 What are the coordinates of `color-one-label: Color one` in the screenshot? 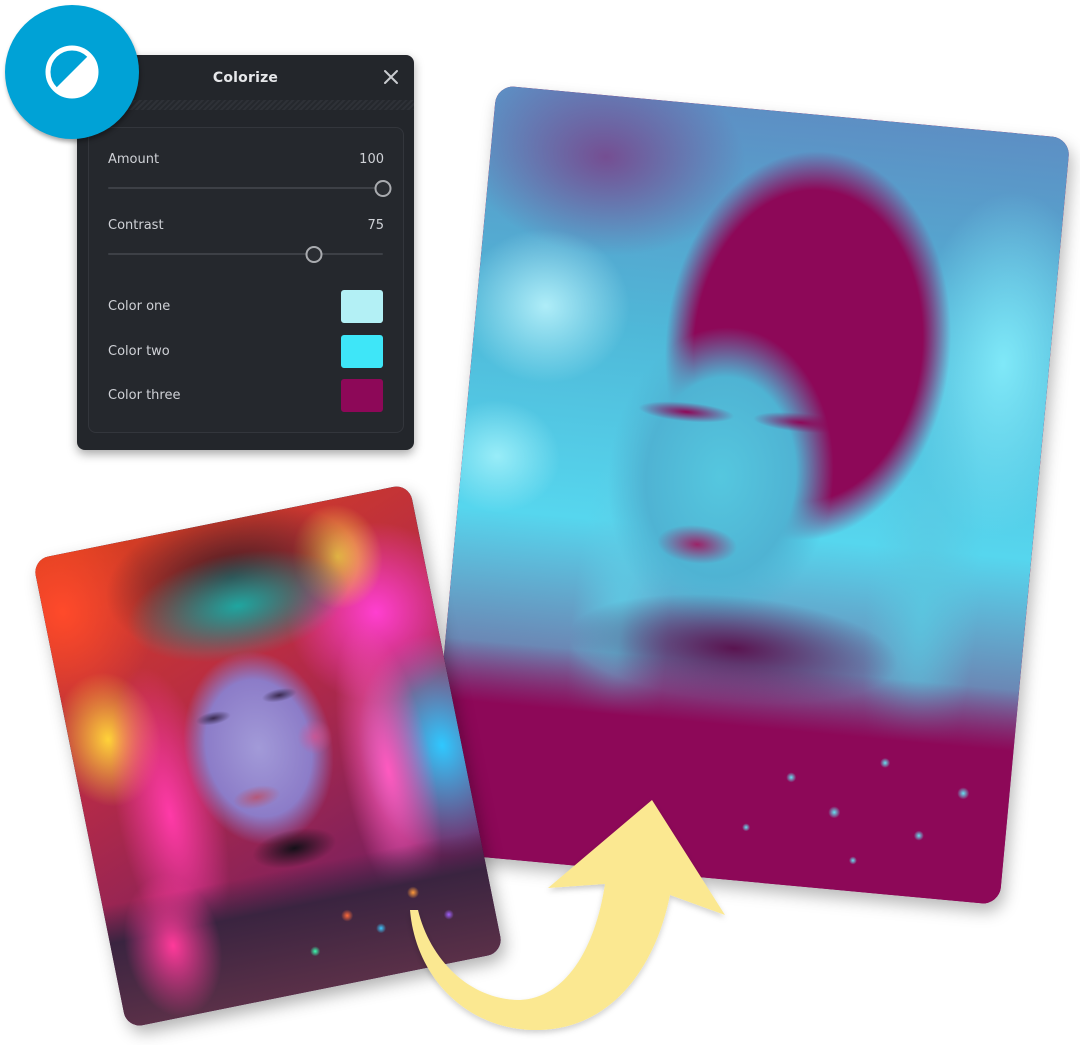 It's located at (139, 306).